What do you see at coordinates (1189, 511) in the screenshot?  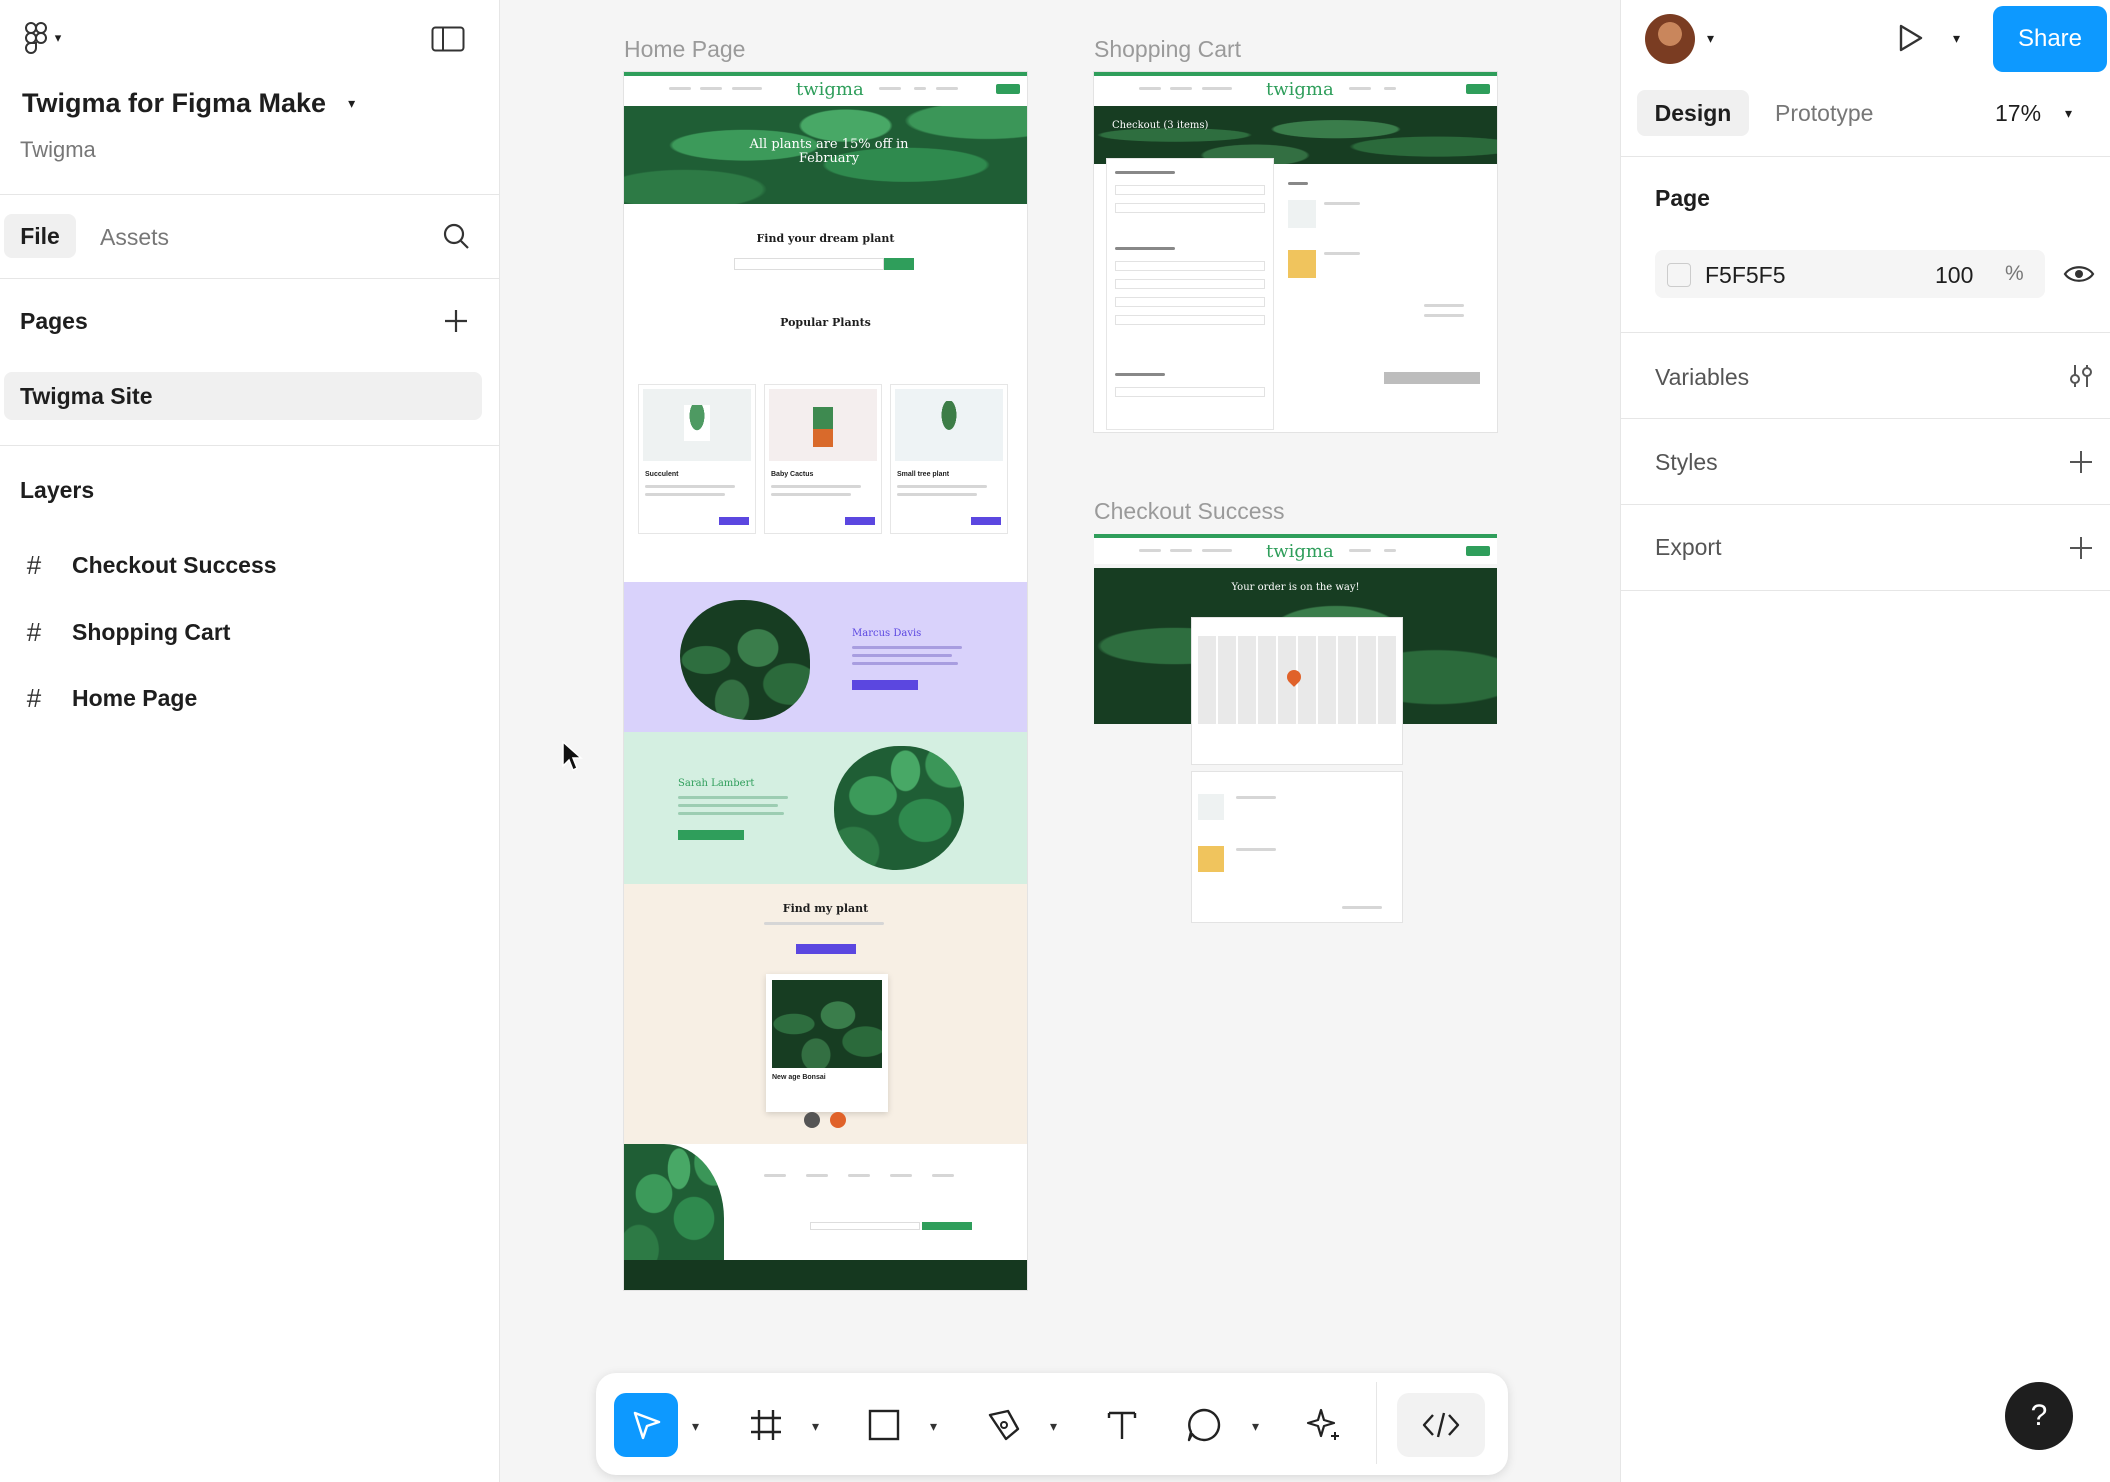 I see `frame-label-success: Checkout Success` at bounding box center [1189, 511].